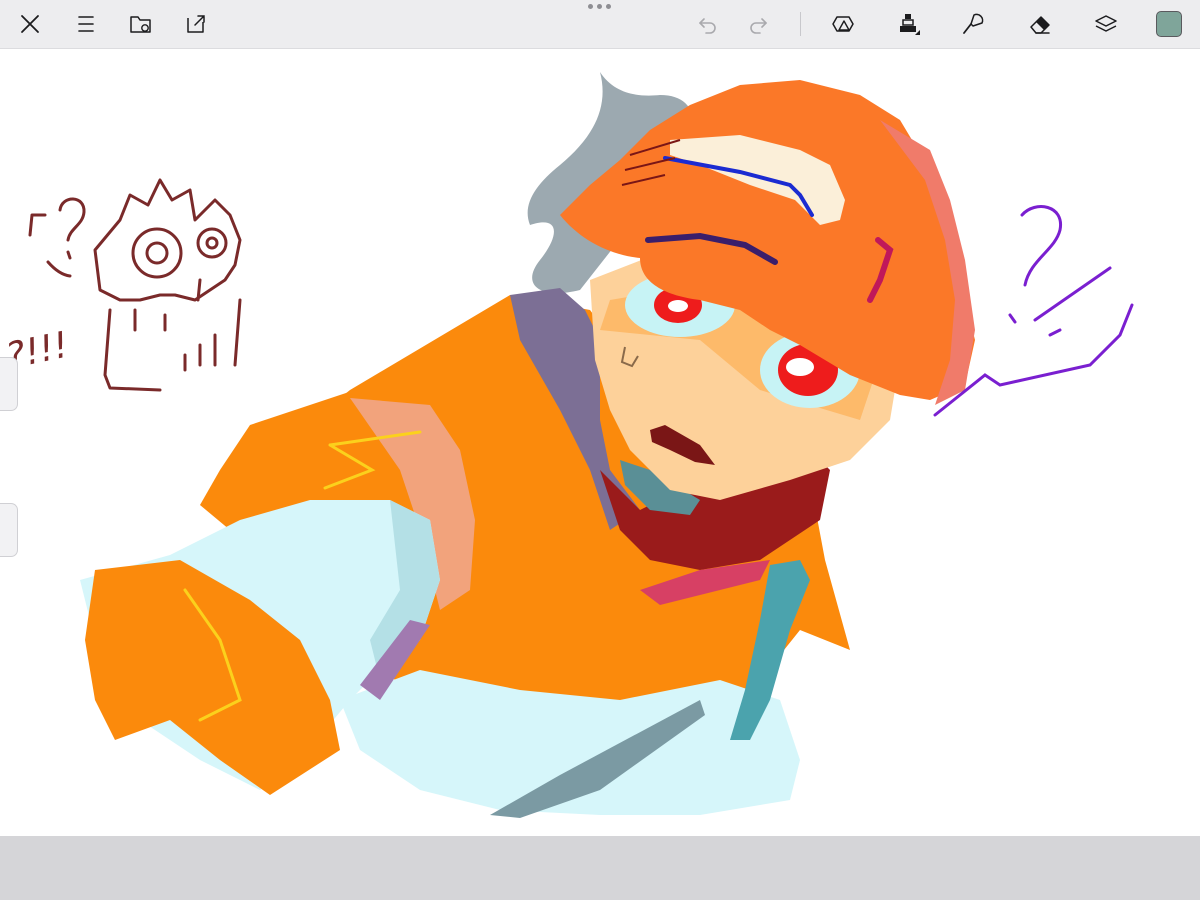 Image resolution: width=1200 pixels, height=900 pixels. Describe the element at coordinates (1169, 24) in the screenshot. I see `current-color-swatch` at that location.